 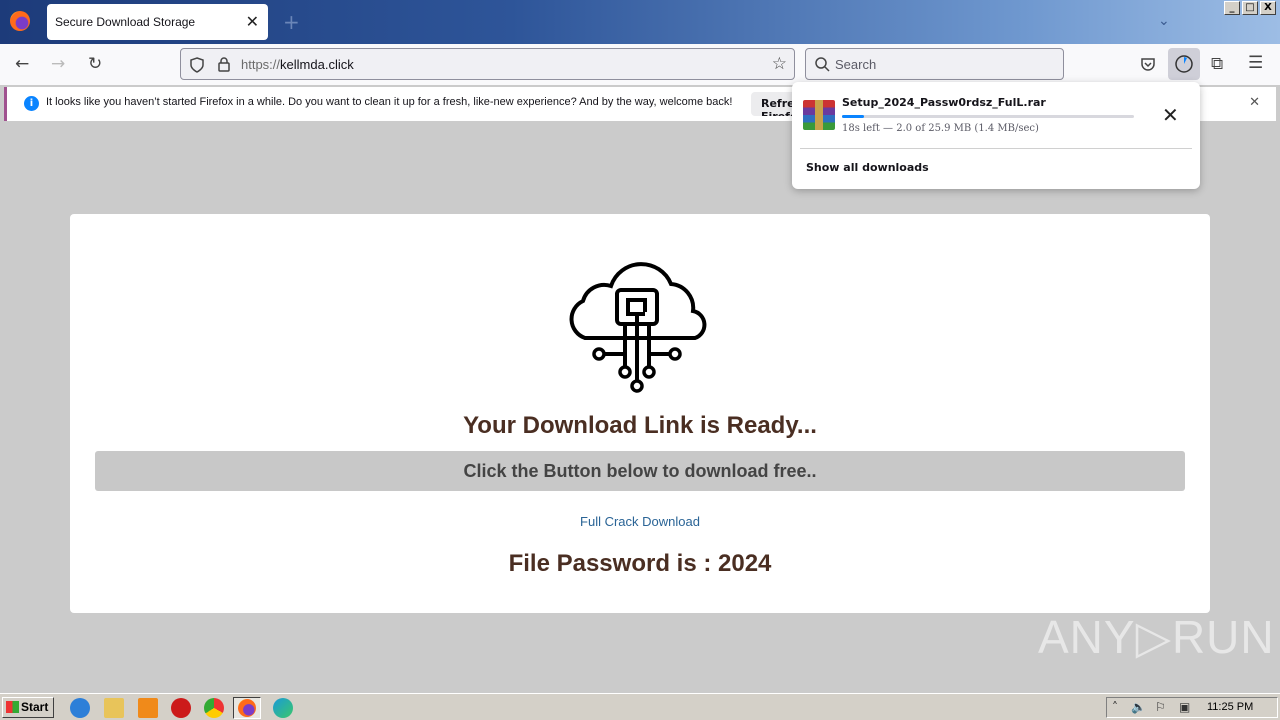 I want to click on firefox-taskbar-button, so click(x=247, y=708).